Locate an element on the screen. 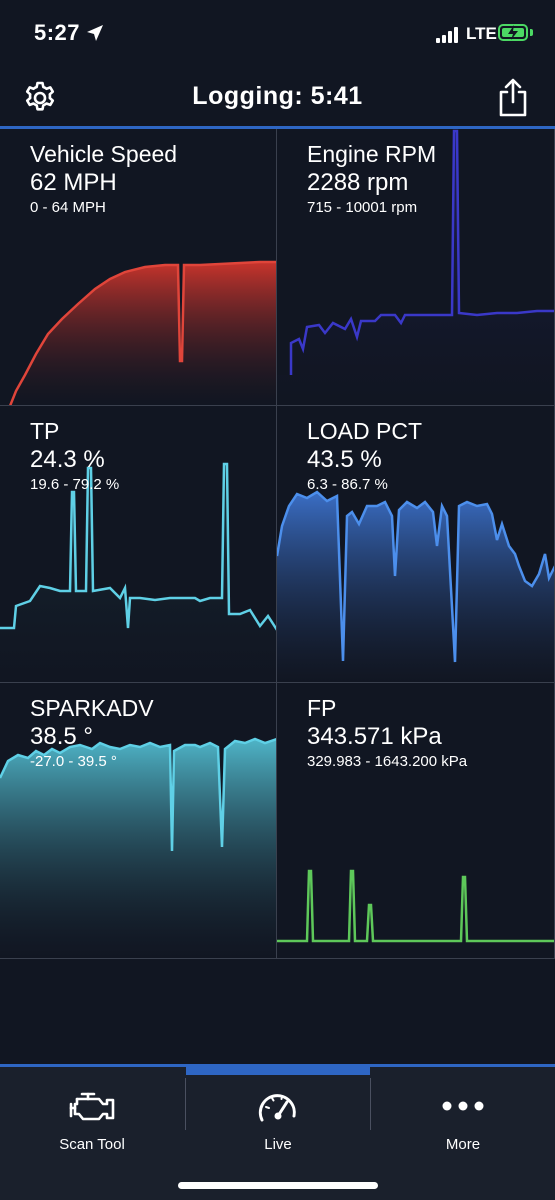  gauge-value: 38.5 ° is located at coordinates (61, 736).